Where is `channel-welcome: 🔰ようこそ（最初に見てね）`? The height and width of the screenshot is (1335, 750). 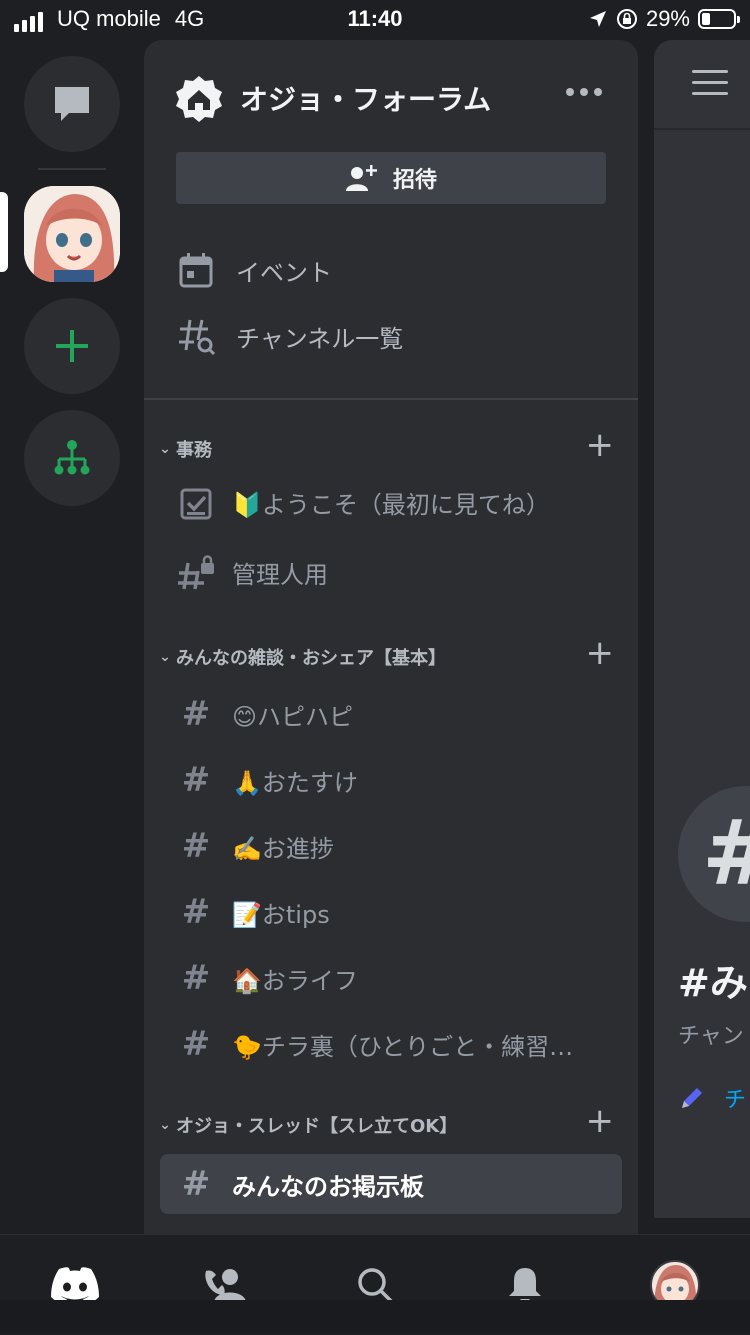 channel-welcome: 🔰ようこそ（最初に見てね） is located at coordinates (391, 502).